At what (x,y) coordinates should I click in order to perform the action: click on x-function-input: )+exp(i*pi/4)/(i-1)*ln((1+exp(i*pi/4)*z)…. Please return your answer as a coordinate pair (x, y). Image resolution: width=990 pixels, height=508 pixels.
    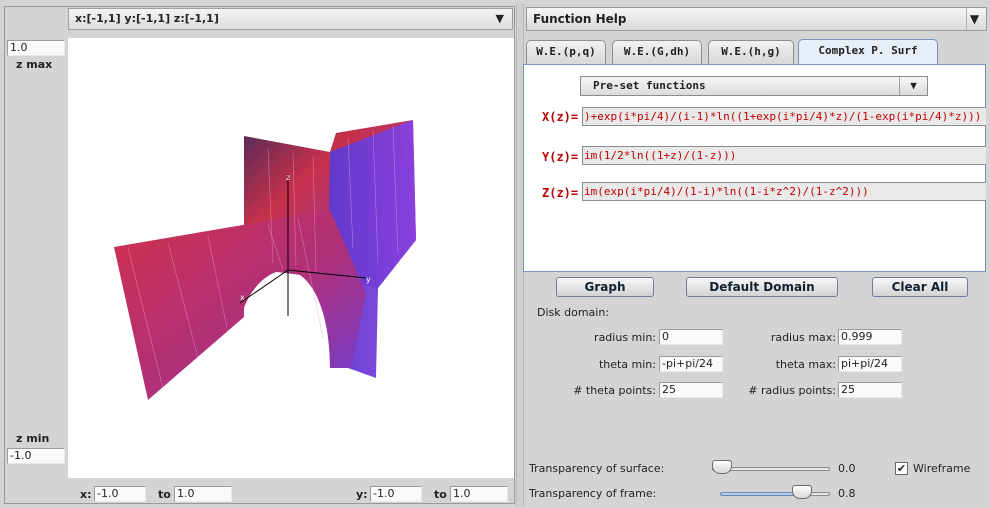
    Looking at the image, I should click on (784, 116).